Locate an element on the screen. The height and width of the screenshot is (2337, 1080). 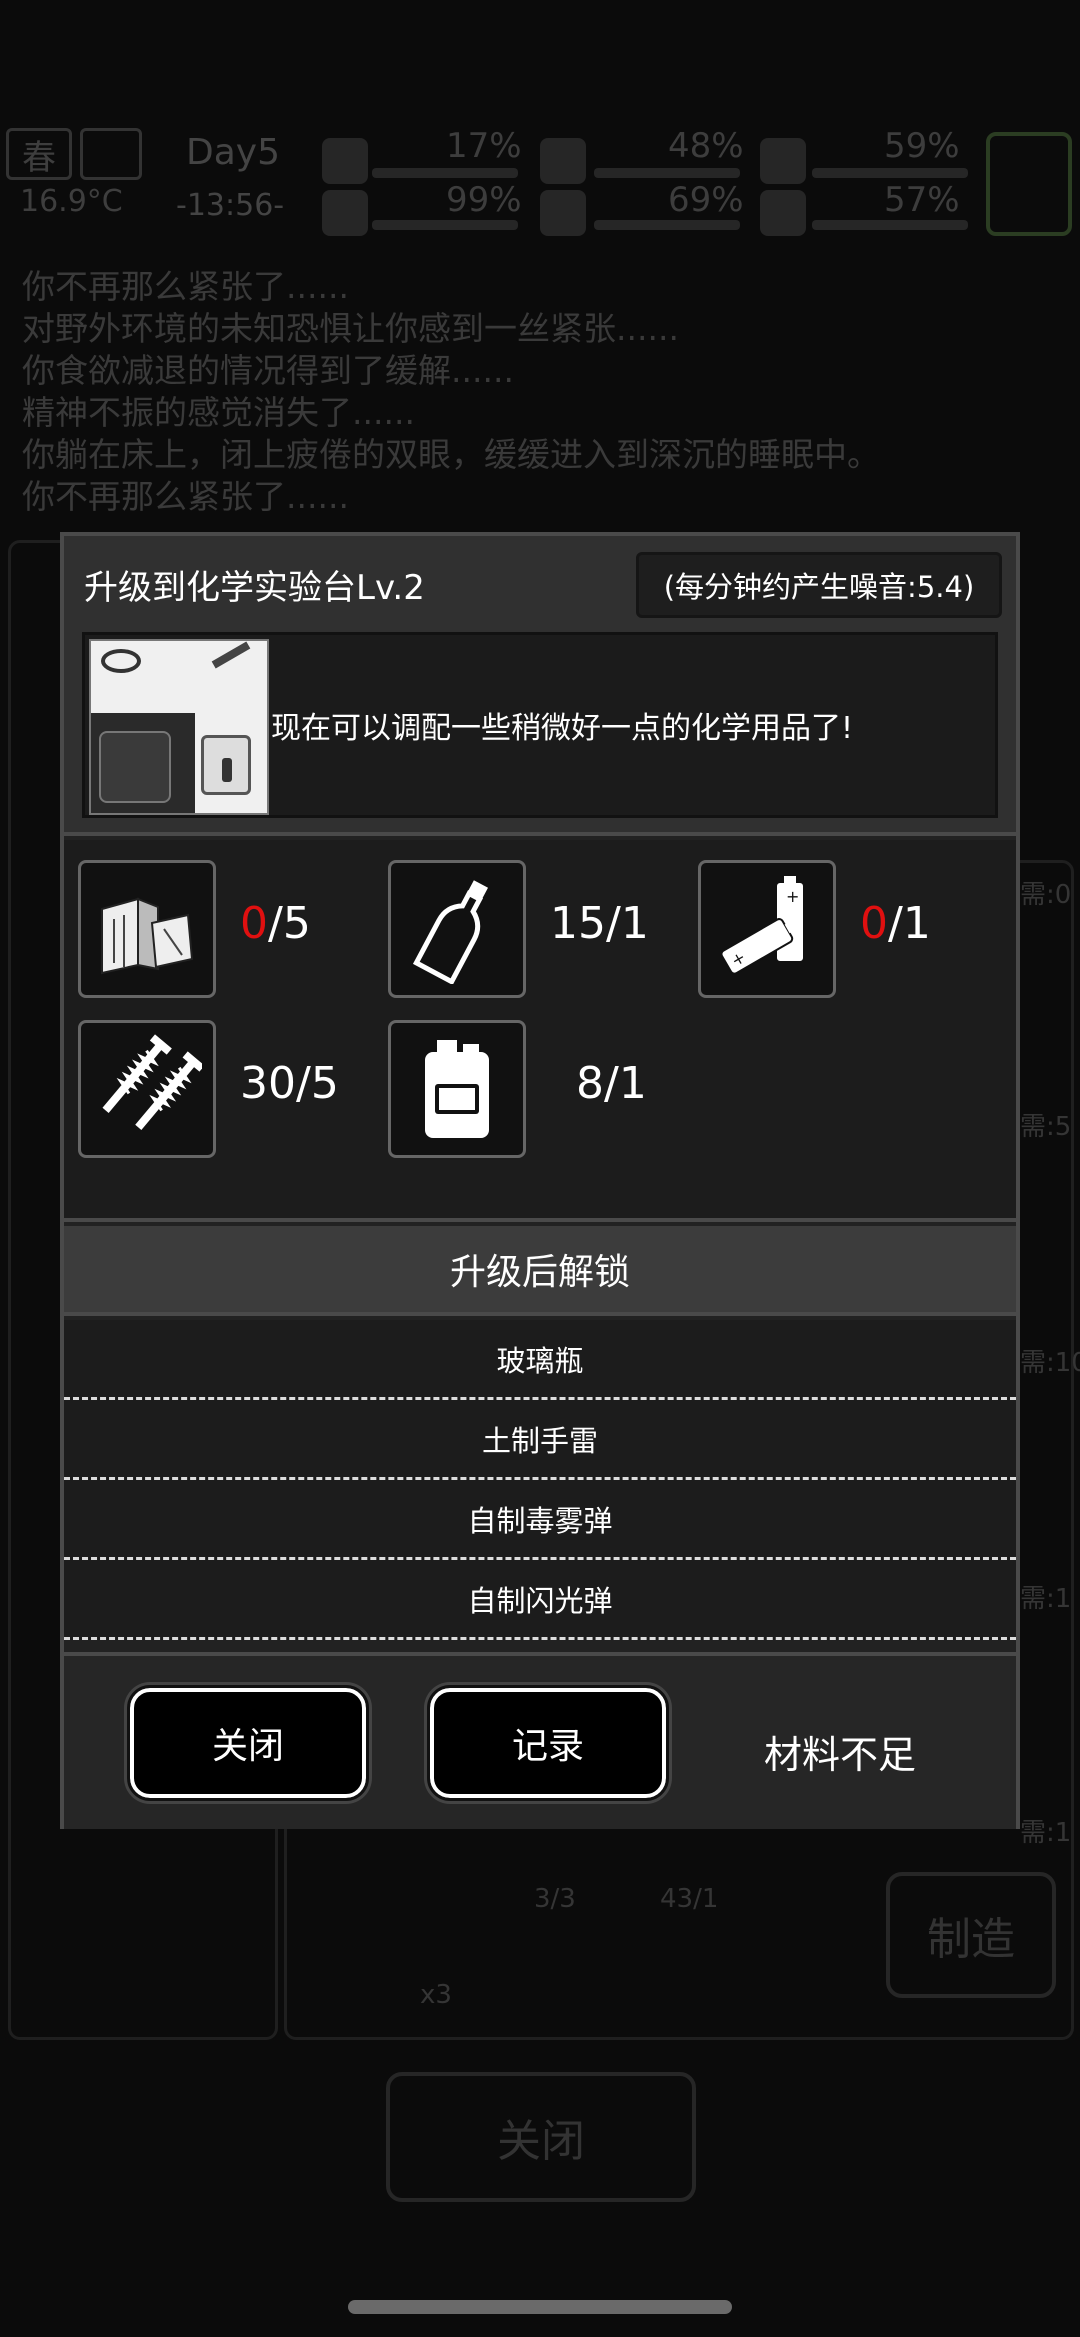
material-count: 0/5 is located at coordinates (275, 923).